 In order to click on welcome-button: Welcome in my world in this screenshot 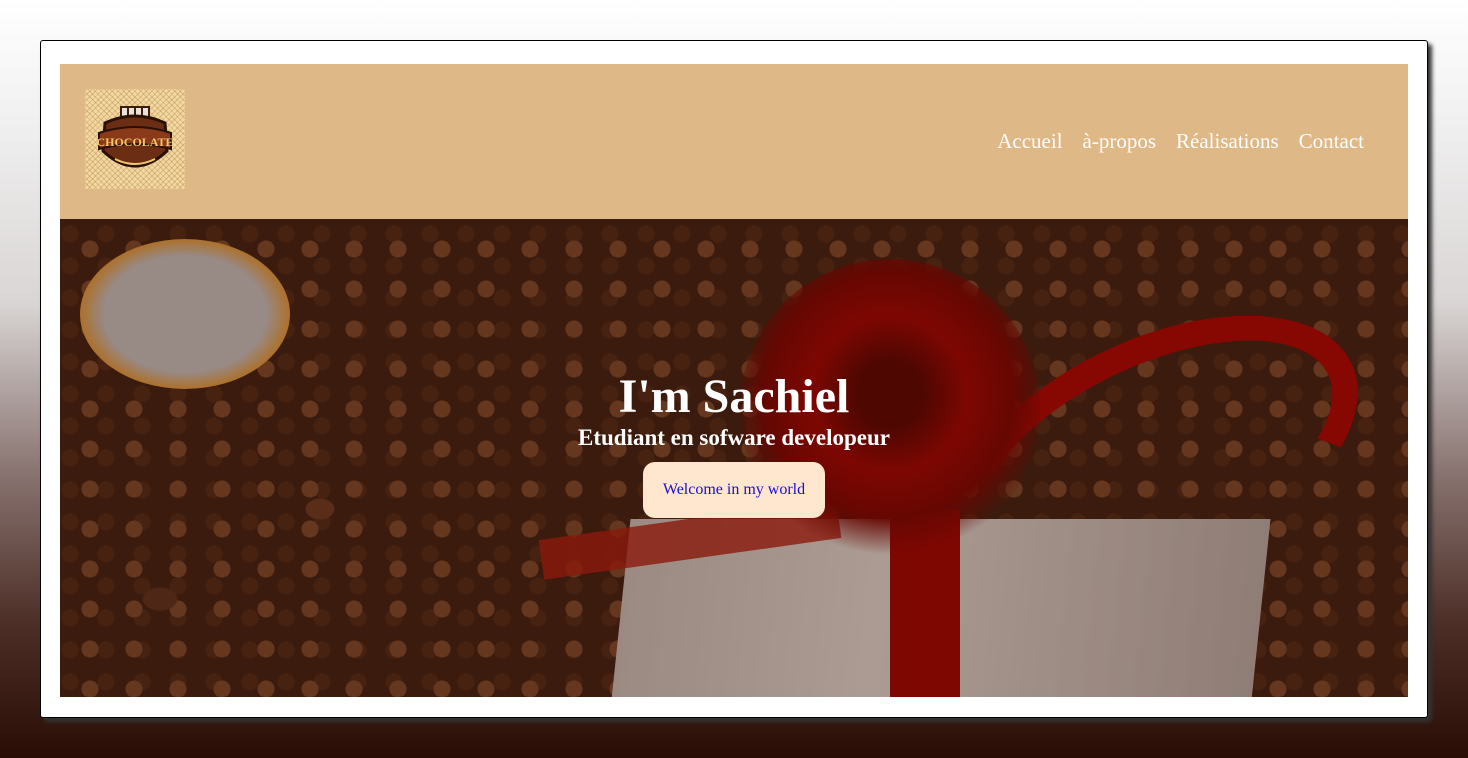, I will do `click(734, 490)`.